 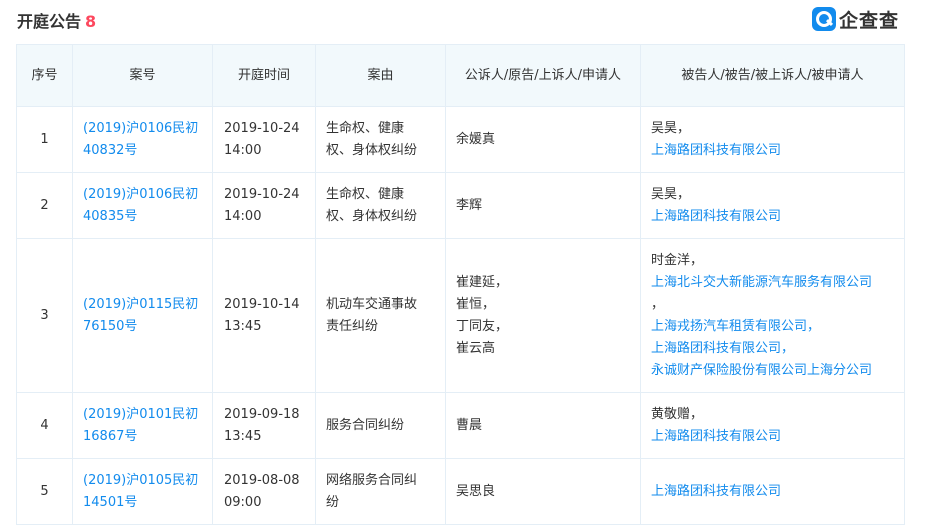 What do you see at coordinates (110, 436) in the screenshot?
I see `case-number-line: 16867号` at bounding box center [110, 436].